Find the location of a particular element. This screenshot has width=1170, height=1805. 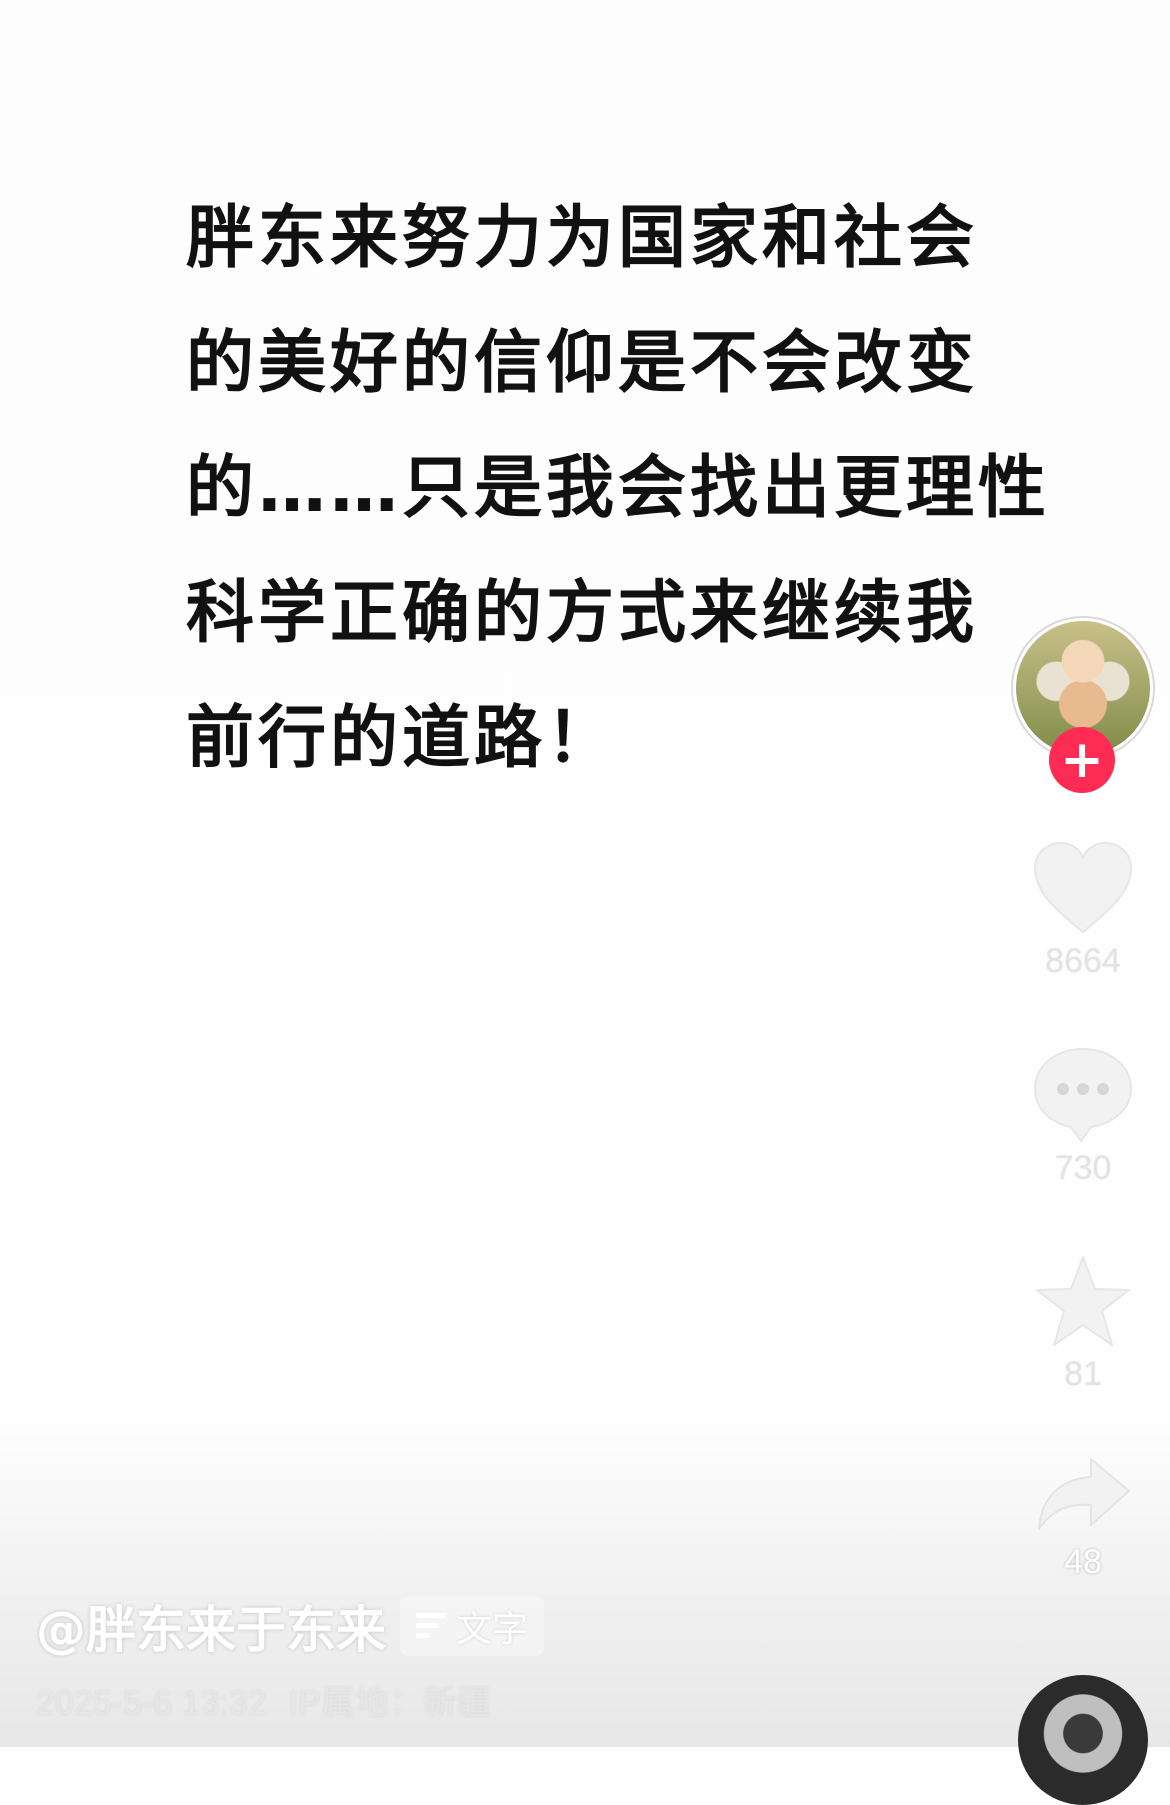

ip-location: IP属地：新疆 is located at coordinates (389, 1703).